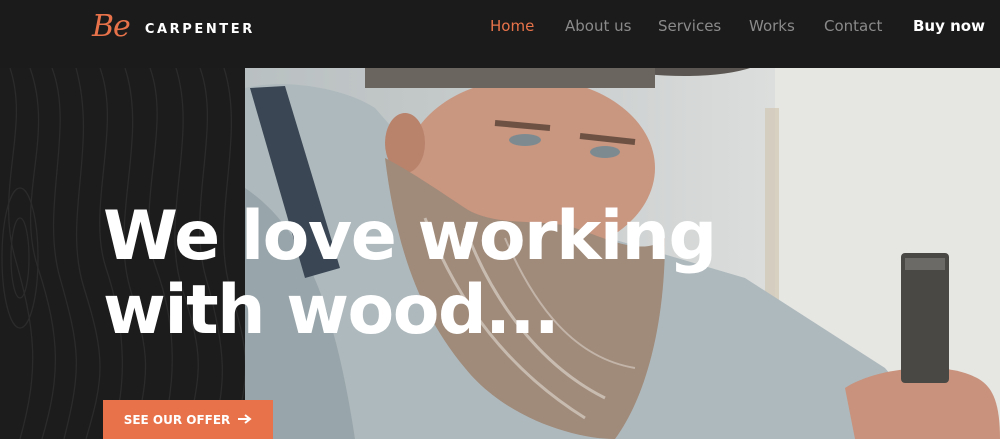 The image size is (1000, 439). Describe the element at coordinates (245, 420) in the screenshot. I see `arrow-right-icon` at that location.